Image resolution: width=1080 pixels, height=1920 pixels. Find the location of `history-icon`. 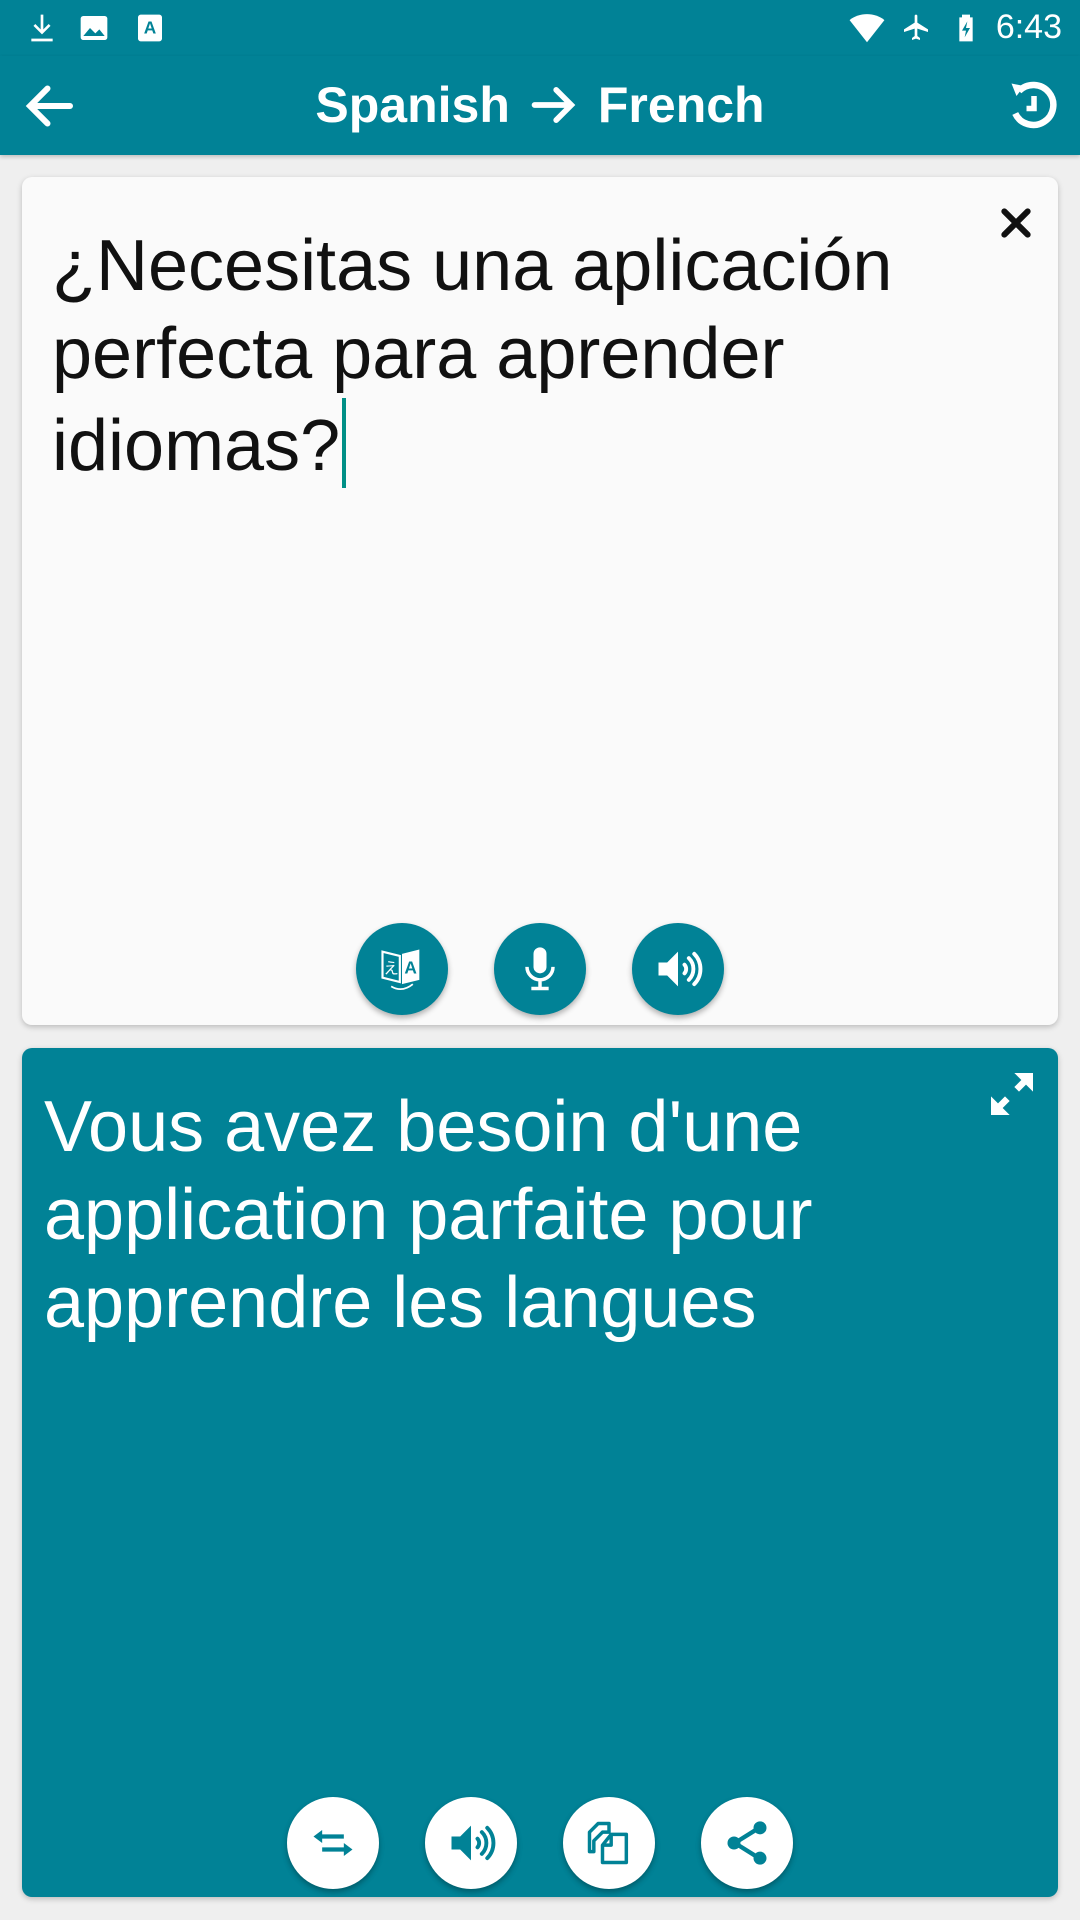

history-icon is located at coordinates (1034, 105).